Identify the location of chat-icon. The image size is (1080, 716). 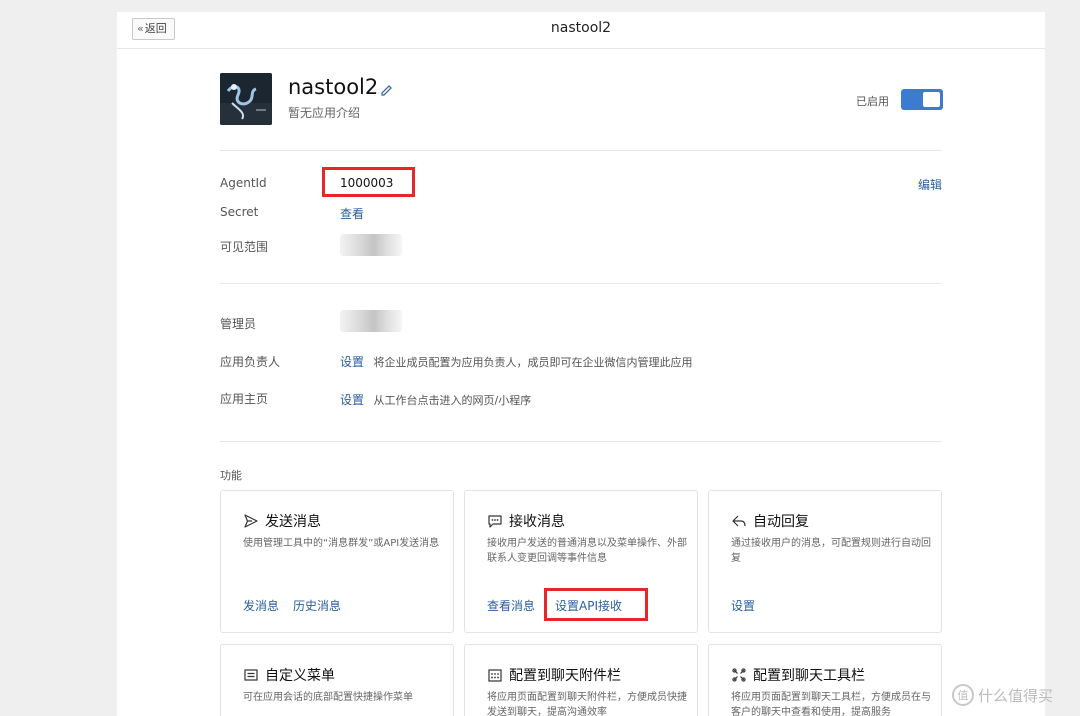
(495, 521).